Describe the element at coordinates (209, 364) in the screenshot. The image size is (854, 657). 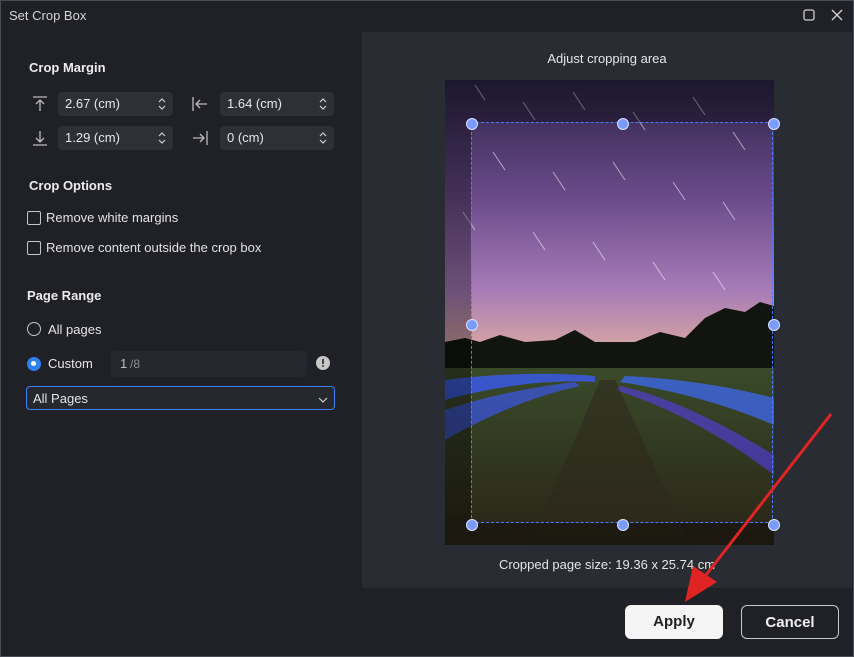
I see `custom-range-input: 1 /8` at that location.